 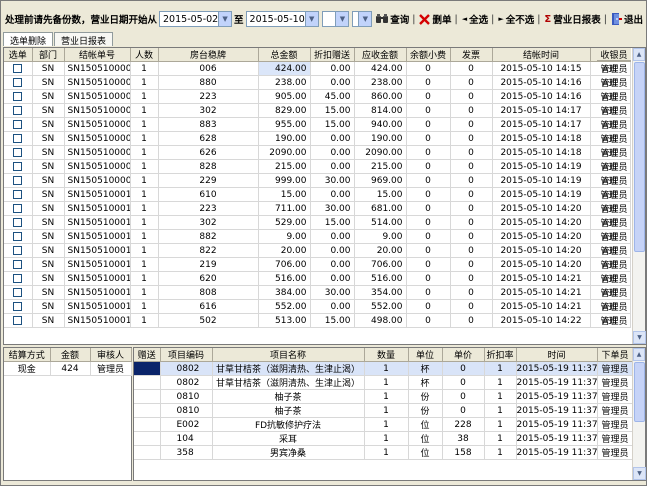 I want to click on col-header-discount-rate: 折扣率, so click(x=500, y=355).